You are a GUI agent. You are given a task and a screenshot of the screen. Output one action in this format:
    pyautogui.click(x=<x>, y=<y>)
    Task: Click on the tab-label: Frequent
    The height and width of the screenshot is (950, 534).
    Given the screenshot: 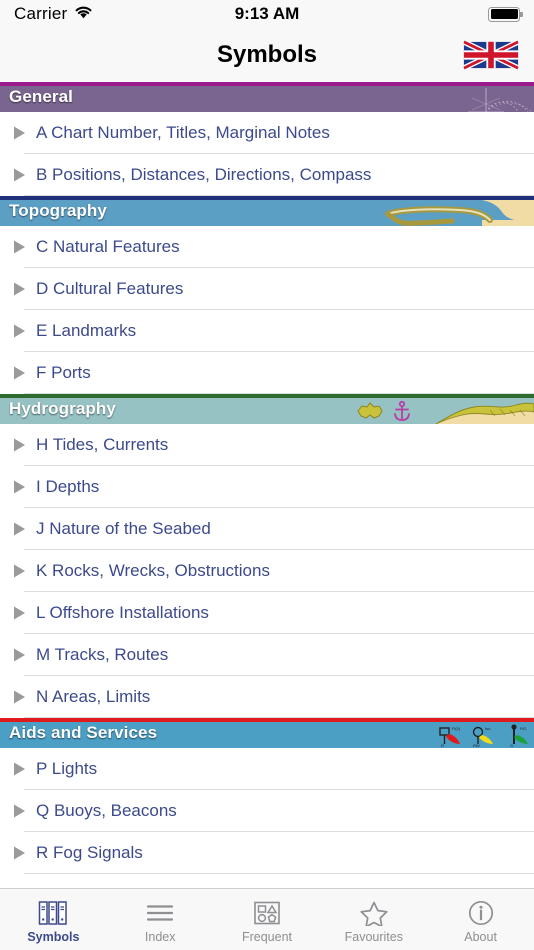 What is the action you would take?
    pyautogui.click(x=266, y=936)
    